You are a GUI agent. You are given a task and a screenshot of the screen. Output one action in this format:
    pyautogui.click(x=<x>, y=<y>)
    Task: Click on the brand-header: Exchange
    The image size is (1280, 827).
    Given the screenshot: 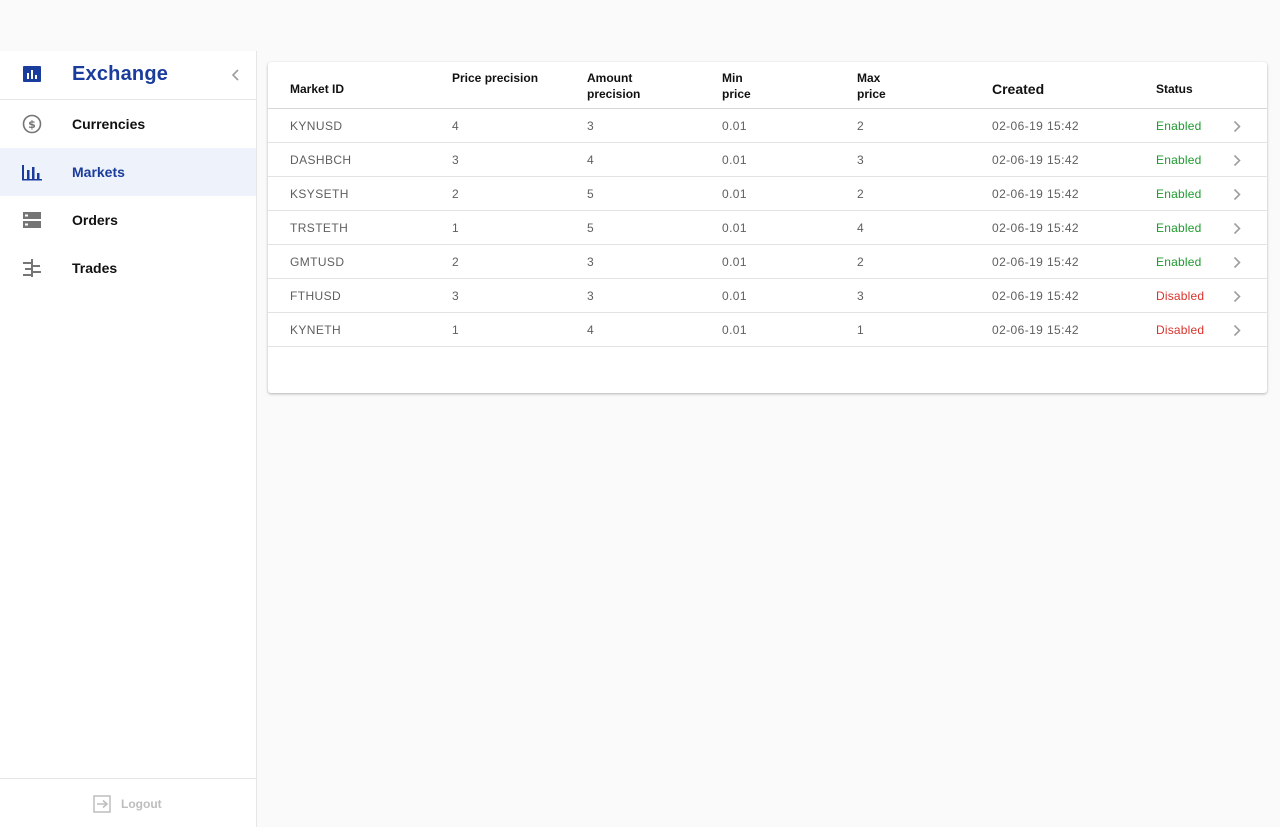 What is the action you would take?
    pyautogui.click(x=128, y=75)
    